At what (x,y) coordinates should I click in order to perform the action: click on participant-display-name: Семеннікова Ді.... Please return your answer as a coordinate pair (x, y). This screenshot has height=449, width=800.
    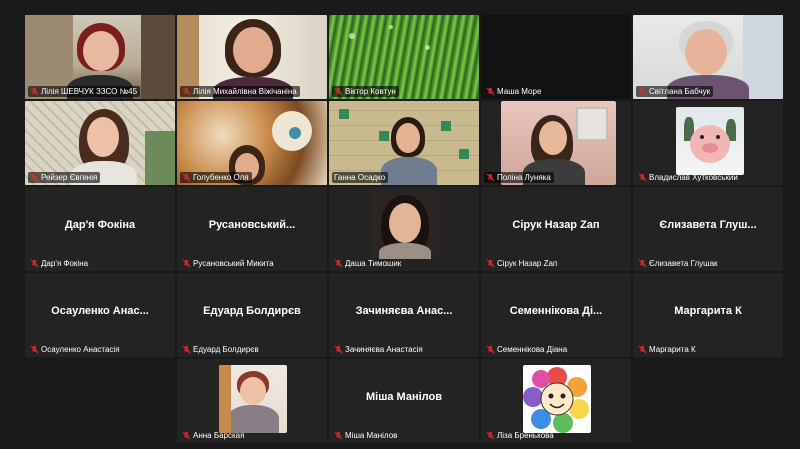
    Looking at the image, I should click on (556, 311).